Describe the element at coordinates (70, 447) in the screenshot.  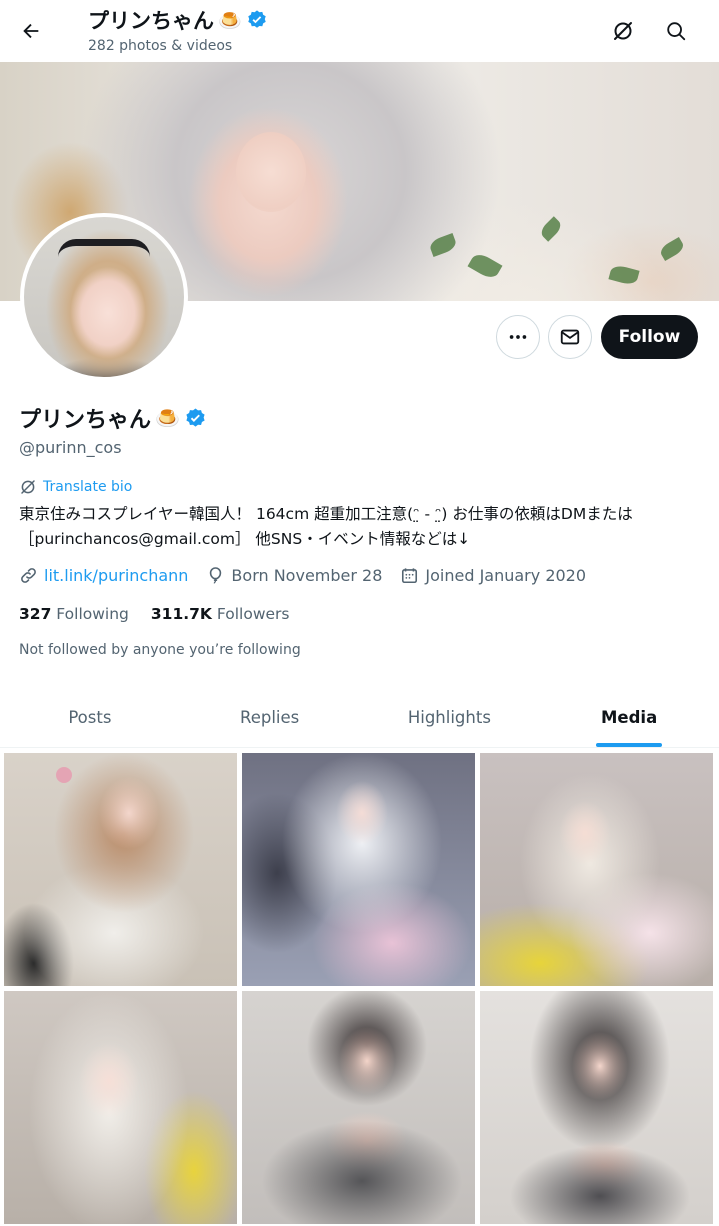
I see `profile-handle: @purinn_cos` at that location.